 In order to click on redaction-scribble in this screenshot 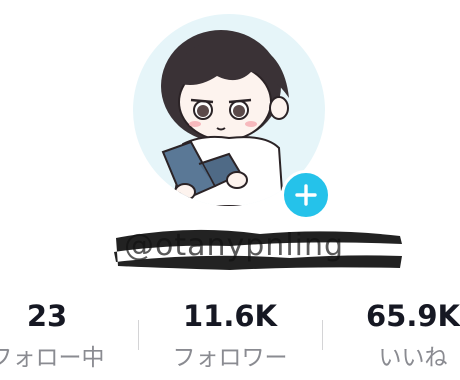, I will do `click(258, 249)`.